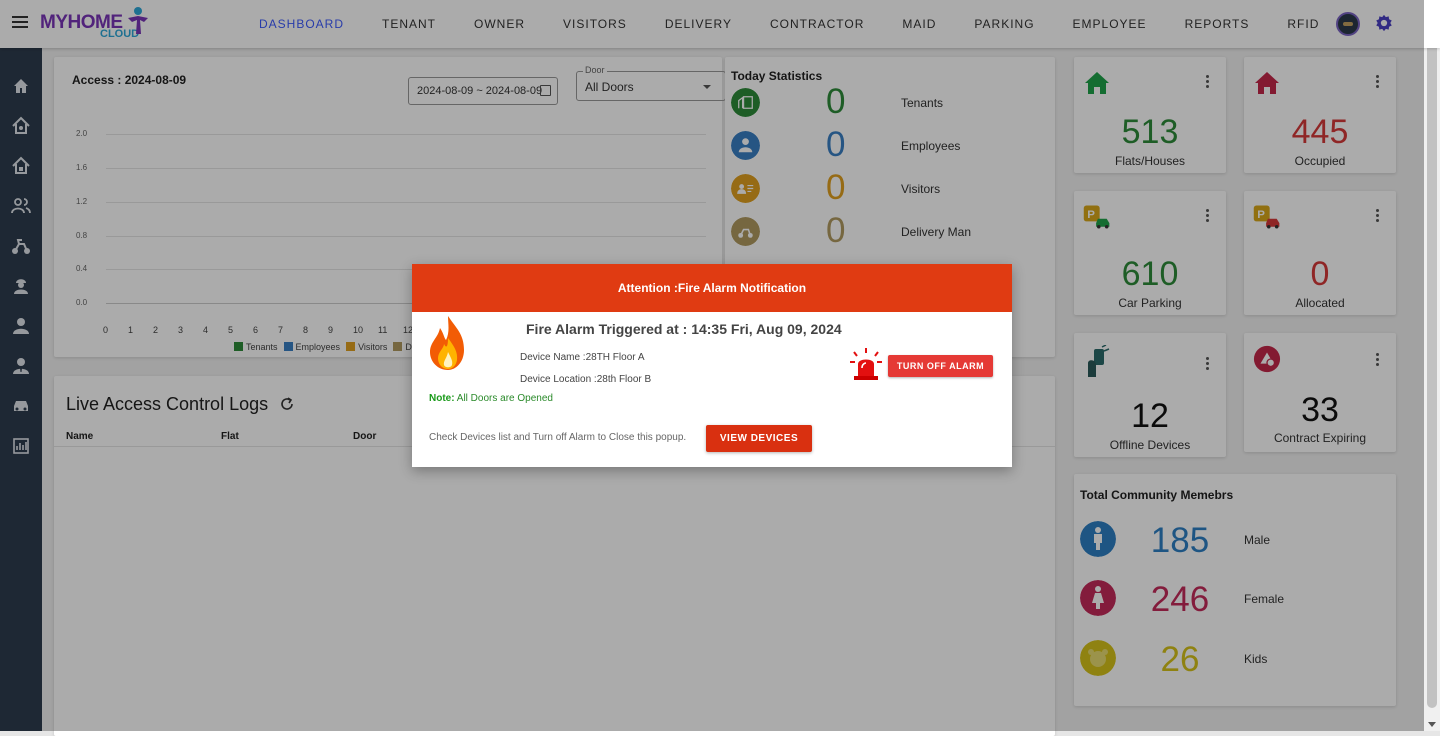 The image size is (1440, 736). What do you see at coordinates (940, 366) in the screenshot?
I see `turn-off-alarm-button: TURN OFF ALARM` at bounding box center [940, 366].